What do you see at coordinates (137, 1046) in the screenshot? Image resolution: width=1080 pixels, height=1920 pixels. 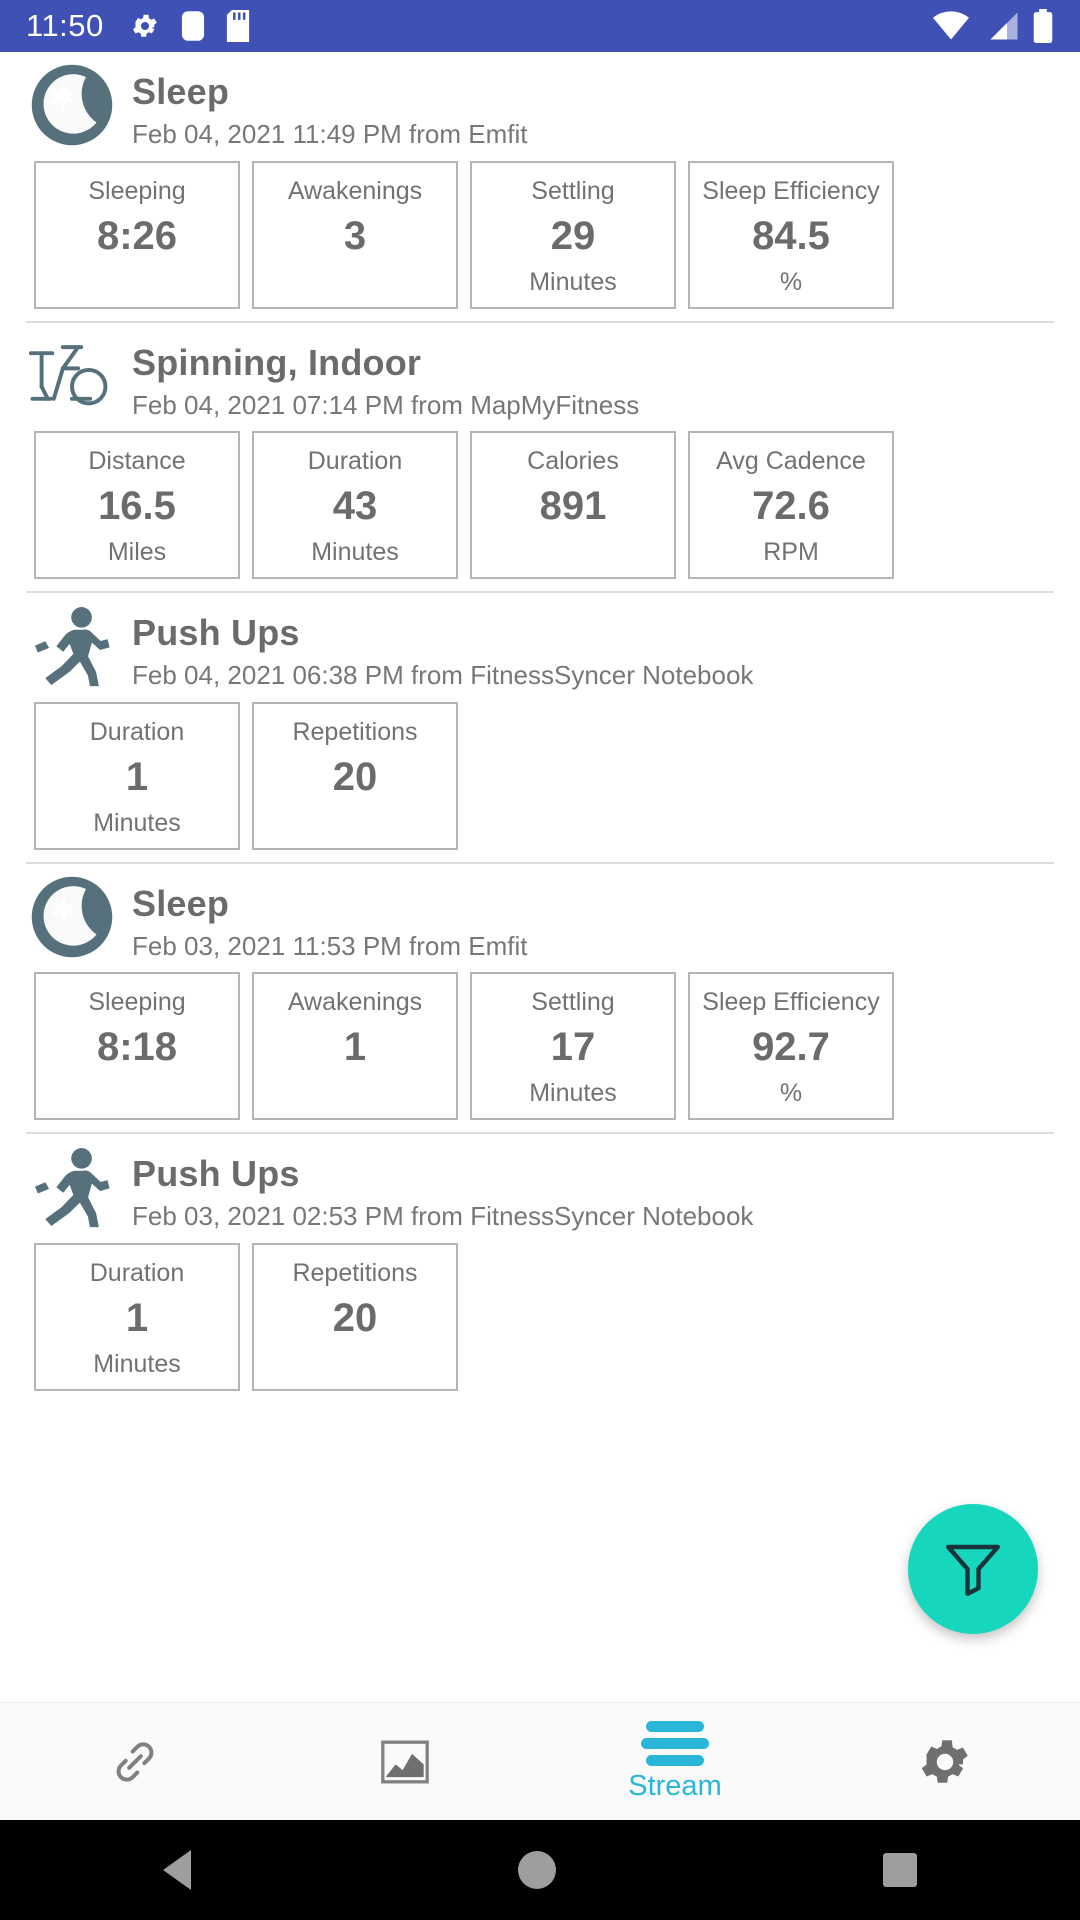 I see `metric-card: Sleeping 8:18` at bounding box center [137, 1046].